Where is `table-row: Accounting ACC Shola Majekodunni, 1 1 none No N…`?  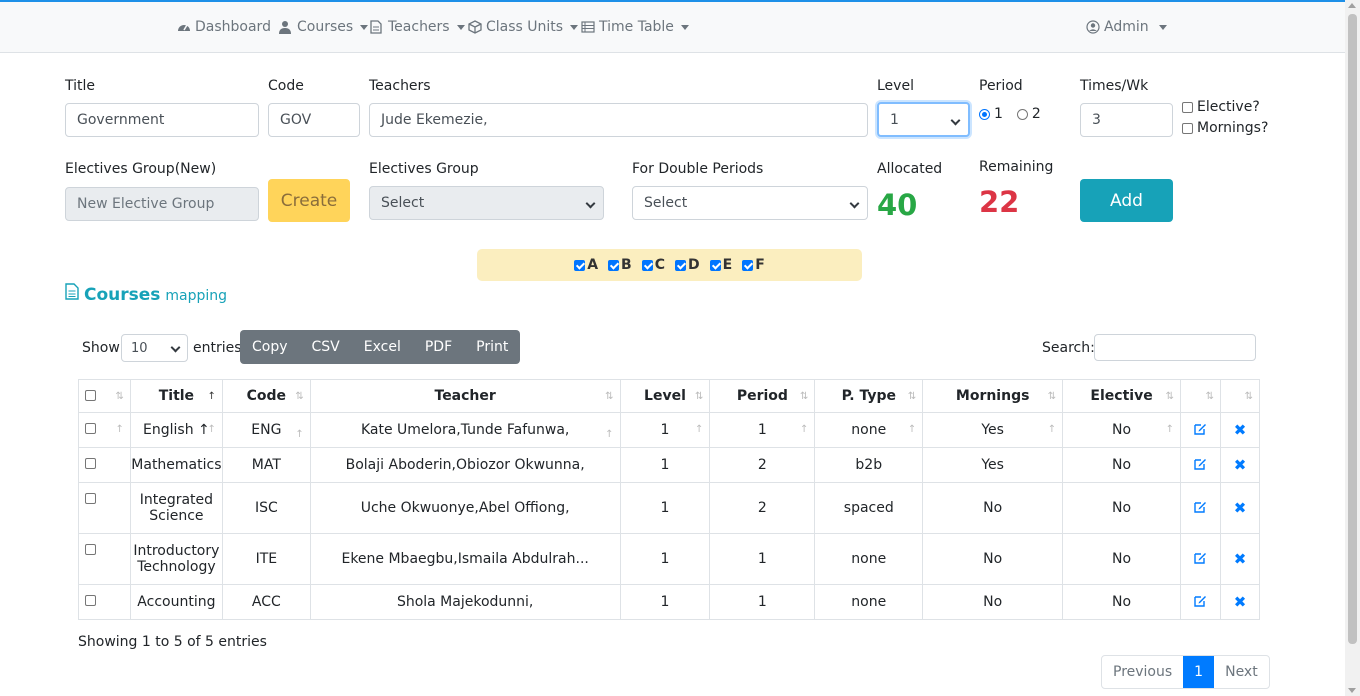
table-row: Accounting ACC Shola Majekodunni, 1 1 none No N… is located at coordinates (669, 602).